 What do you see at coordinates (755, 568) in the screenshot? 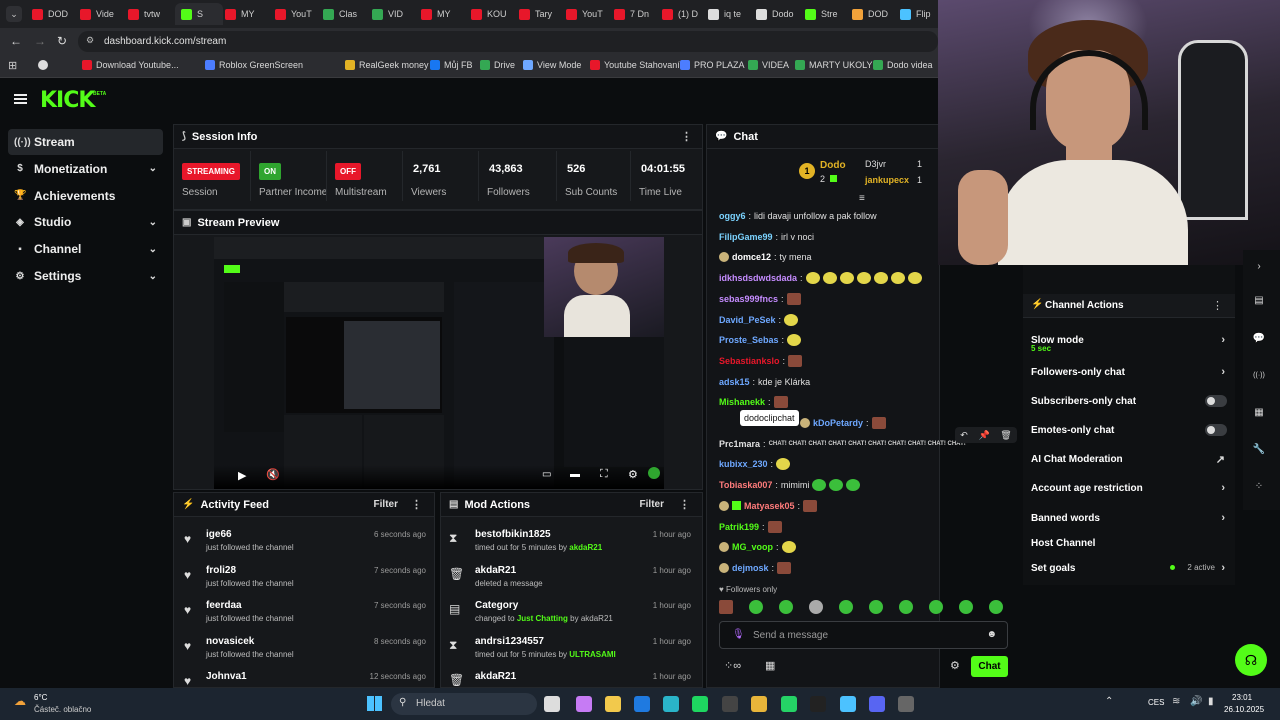
I see `chat-message: dejmosk:` at bounding box center [755, 568].